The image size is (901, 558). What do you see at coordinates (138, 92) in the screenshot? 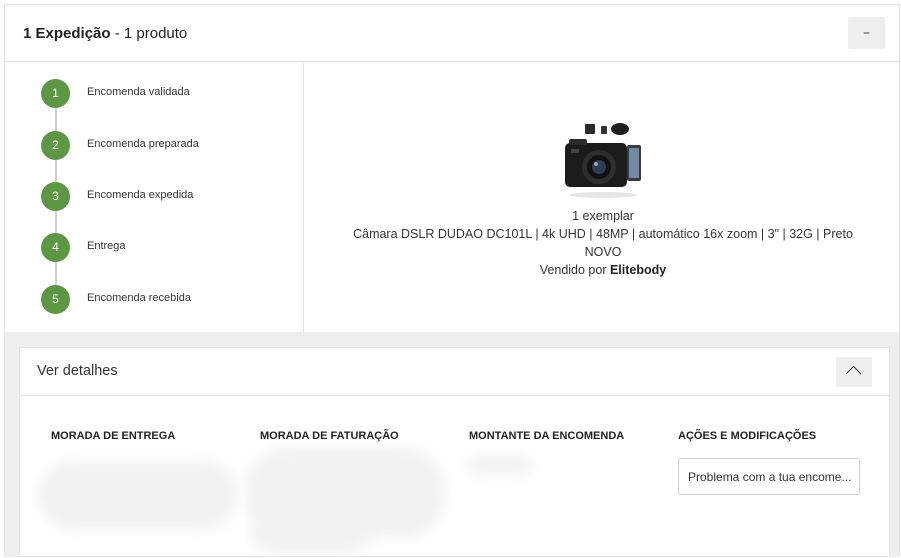
I see `step-label: Encomenda validada` at bounding box center [138, 92].